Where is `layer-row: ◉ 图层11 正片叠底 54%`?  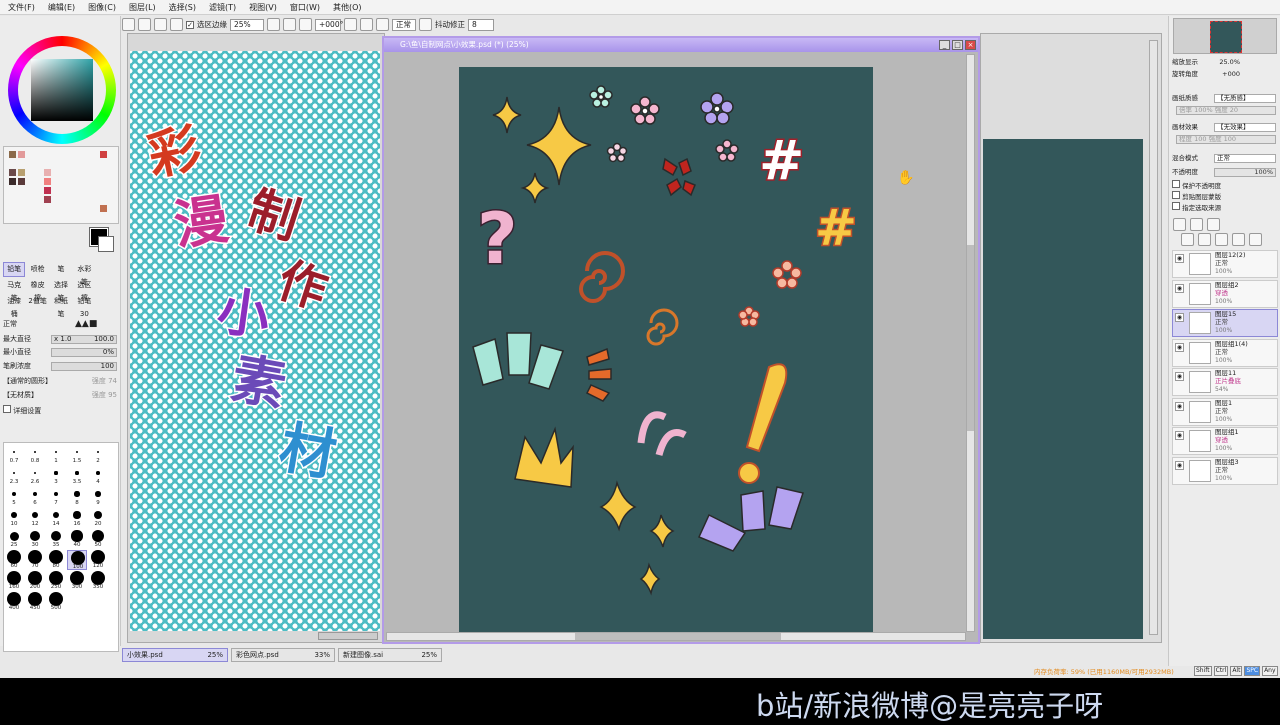
layer-row: ◉ 图层11 正片叠底 54% is located at coordinates (1225, 382).